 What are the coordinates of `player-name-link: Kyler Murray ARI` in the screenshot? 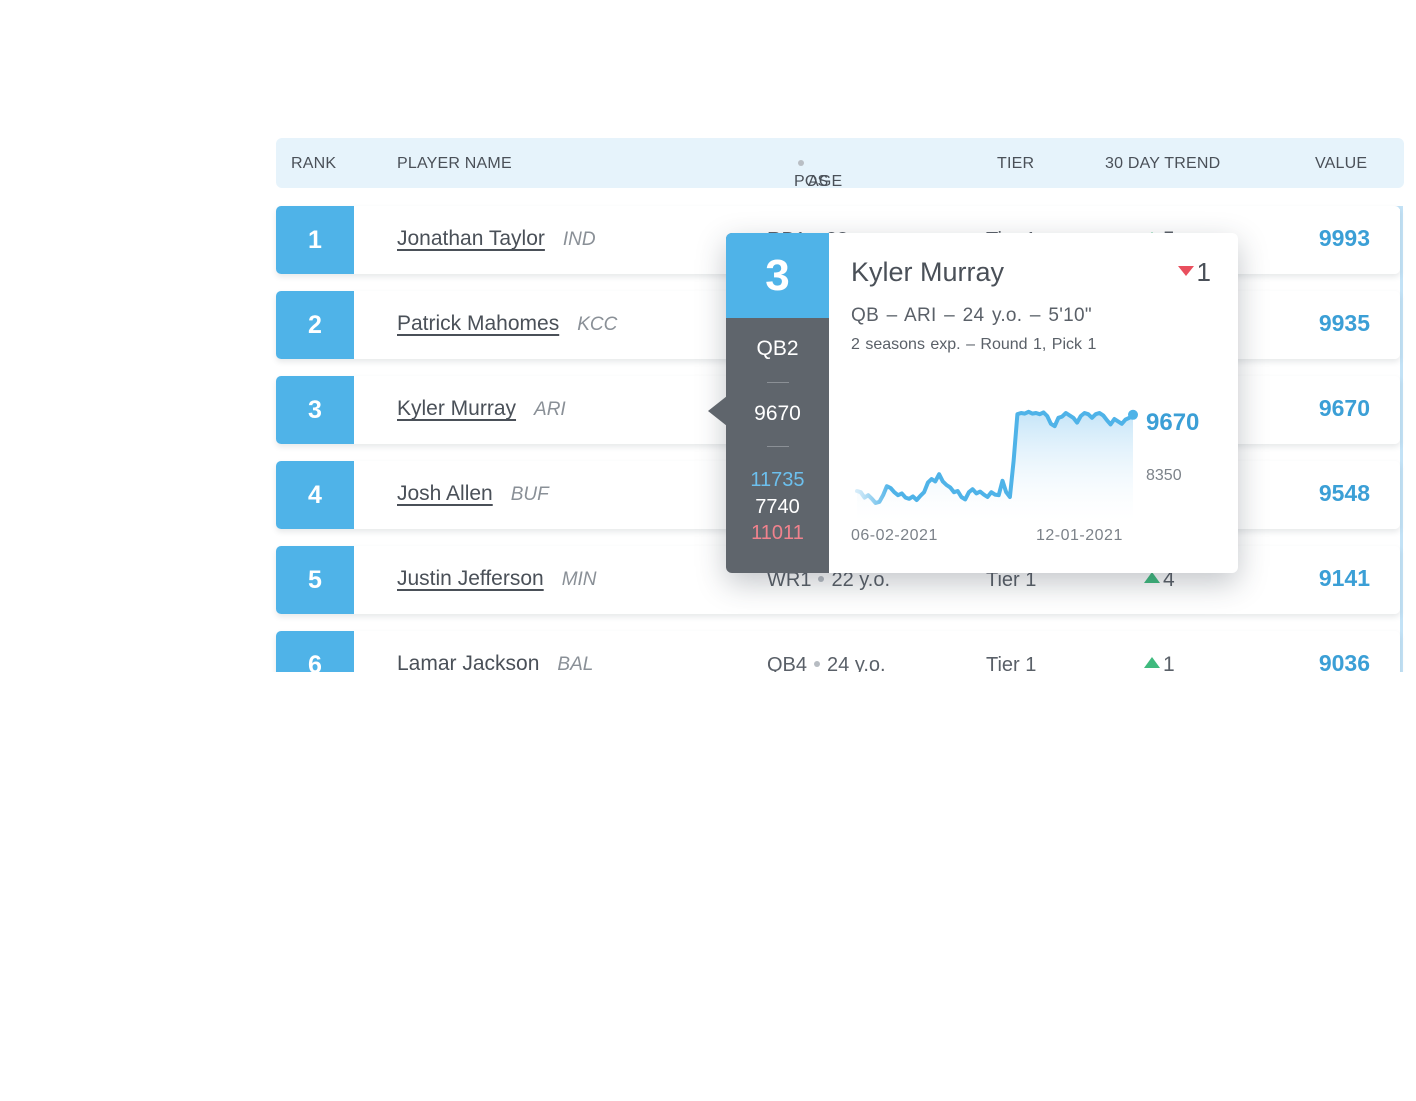 It's located at (481, 409).